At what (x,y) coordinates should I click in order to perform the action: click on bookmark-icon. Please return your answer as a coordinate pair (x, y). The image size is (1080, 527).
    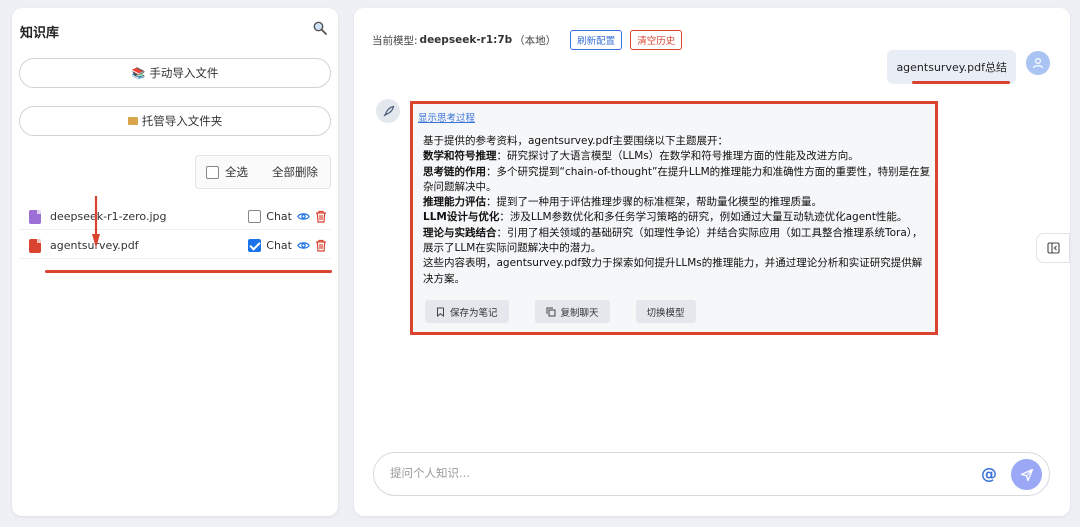
    Looking at the image, I should click on (440, 312).